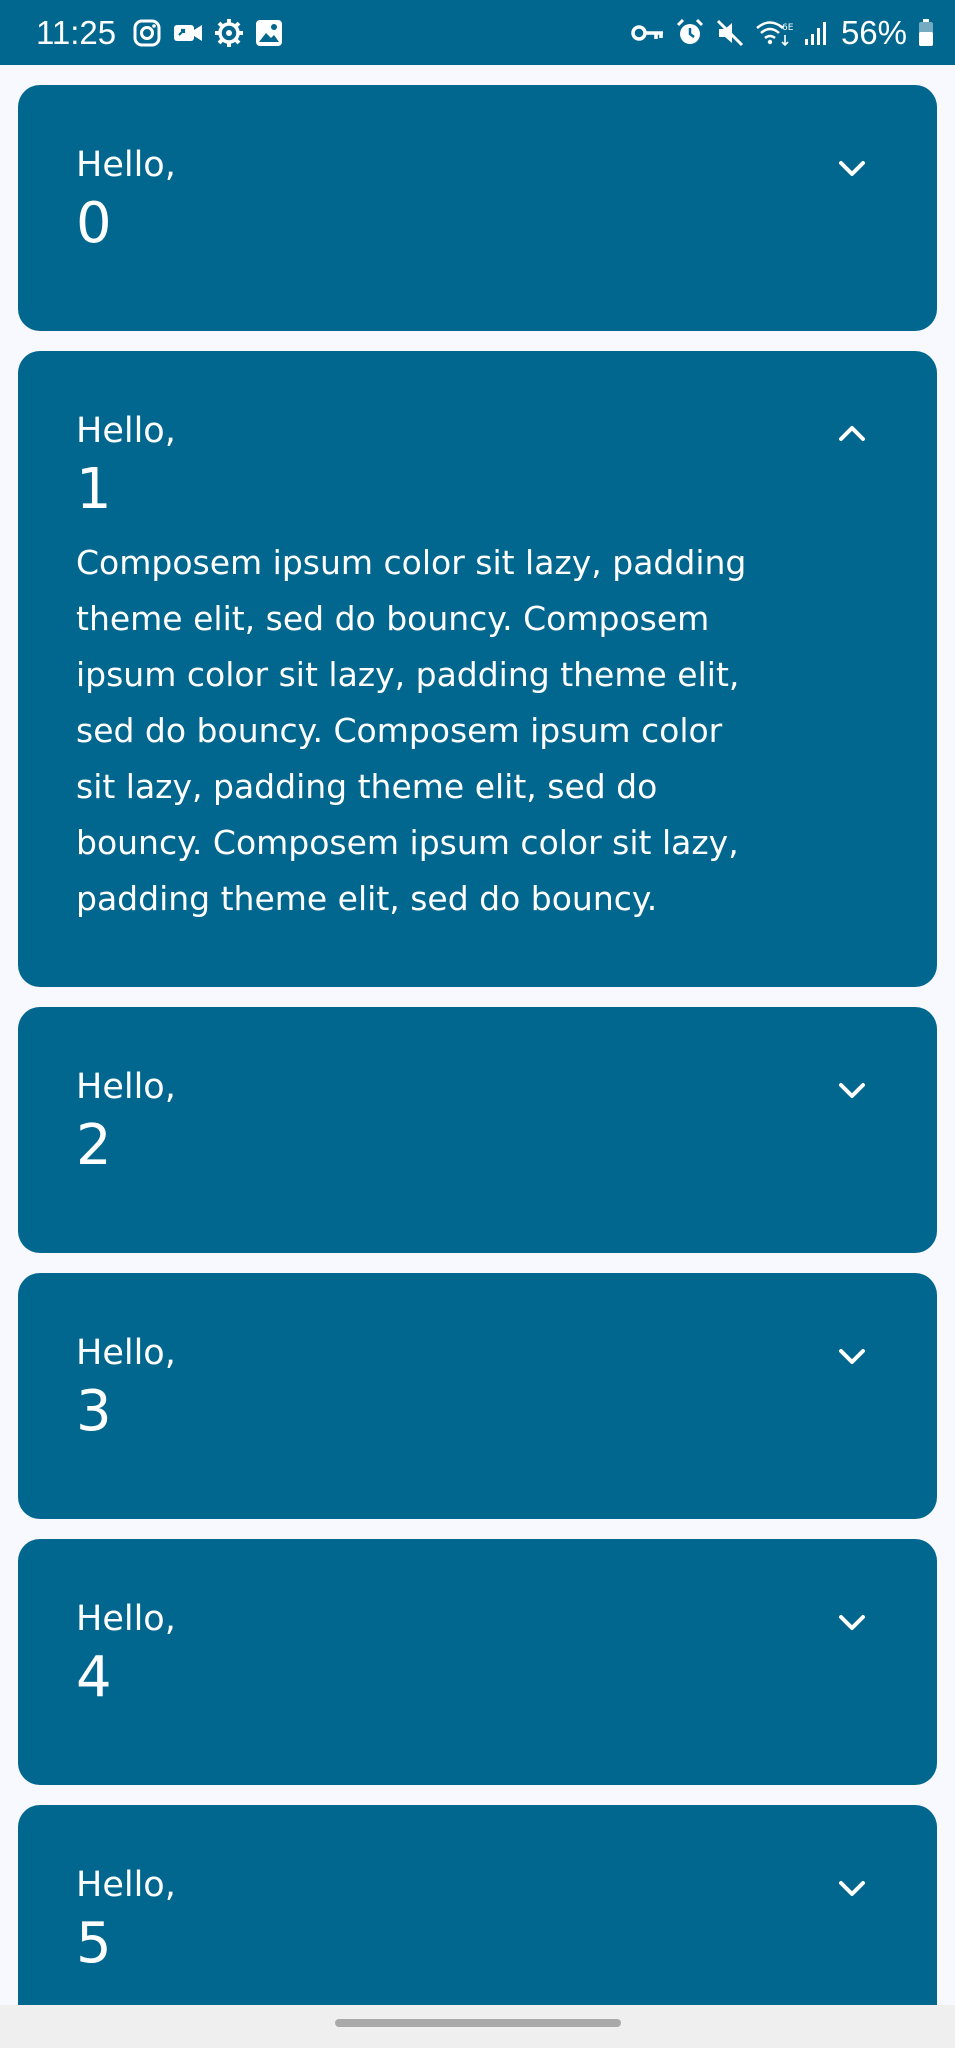 The height and width of the screenshot is (2048, 955). What do you see at coordinates (477, 1396) in the screenshot?
I see `expandable-card: Hello, 3` at bounding box center [477, 1396].